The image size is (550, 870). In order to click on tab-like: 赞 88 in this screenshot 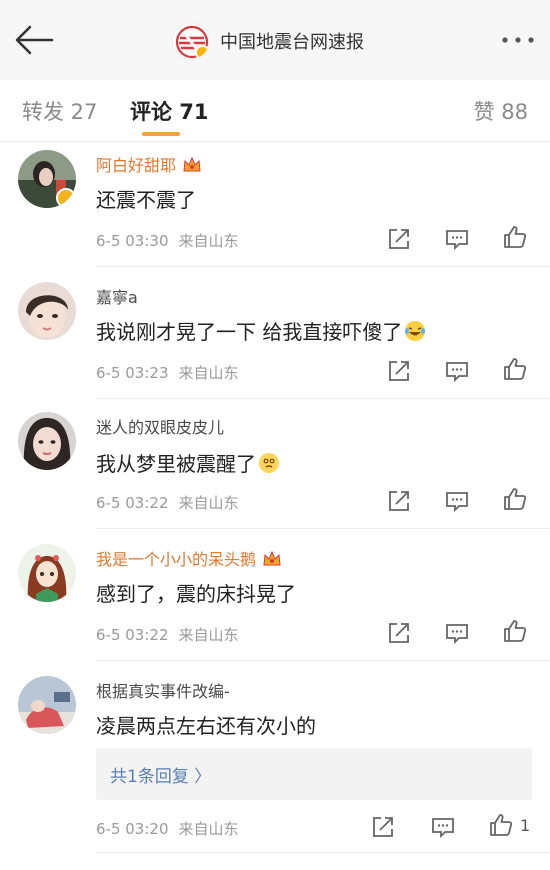, I will do `click(501, 111)`.